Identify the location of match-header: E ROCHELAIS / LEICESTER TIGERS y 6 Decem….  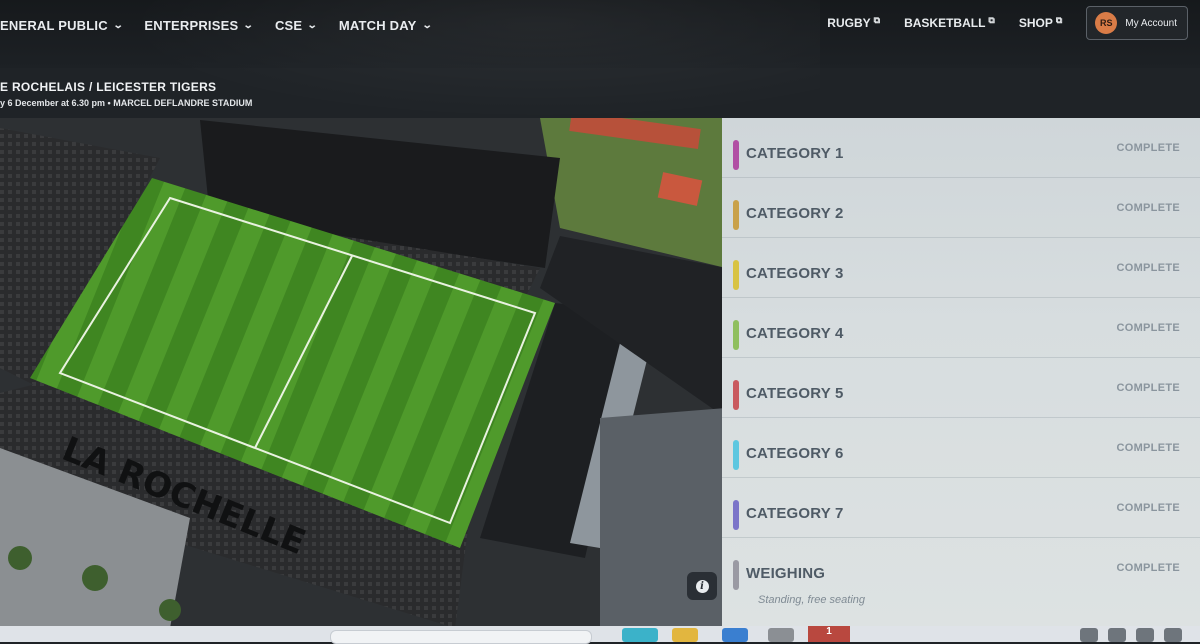
(126, 94).